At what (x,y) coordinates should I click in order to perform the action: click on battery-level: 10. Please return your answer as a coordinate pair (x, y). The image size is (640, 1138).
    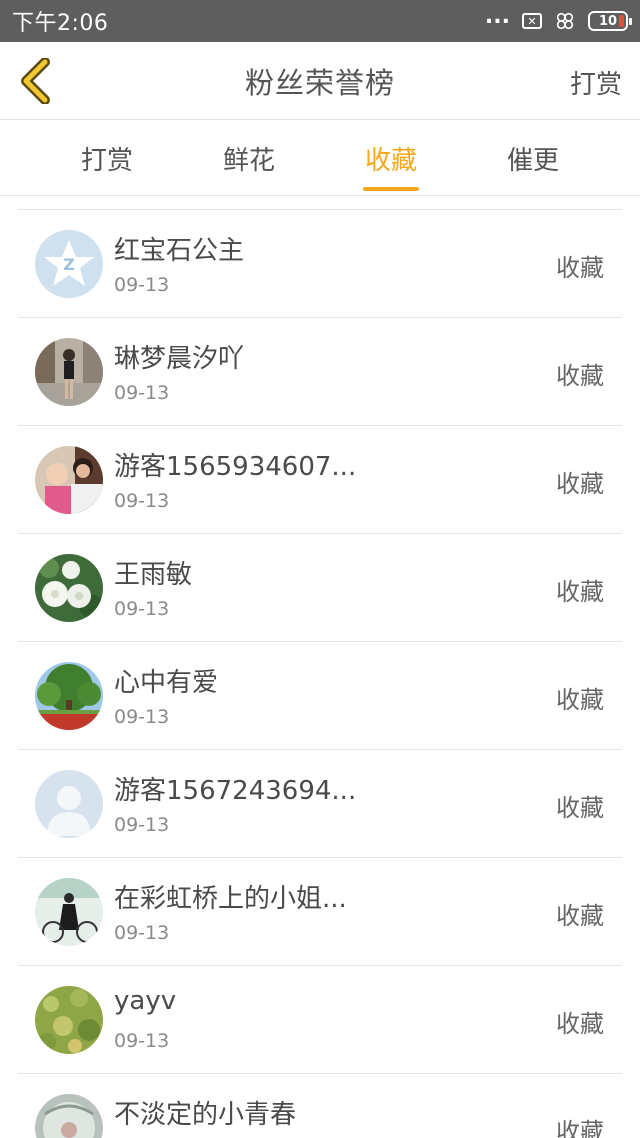
    Looking at the image, I should click on (608, 21).